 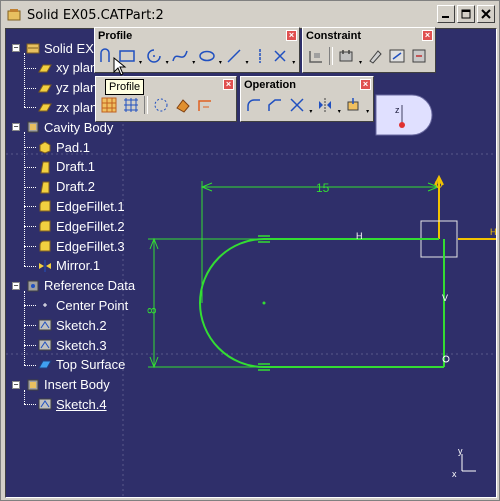 I want to click on tree-item: Mirror.1, so click(x=69, y=266).